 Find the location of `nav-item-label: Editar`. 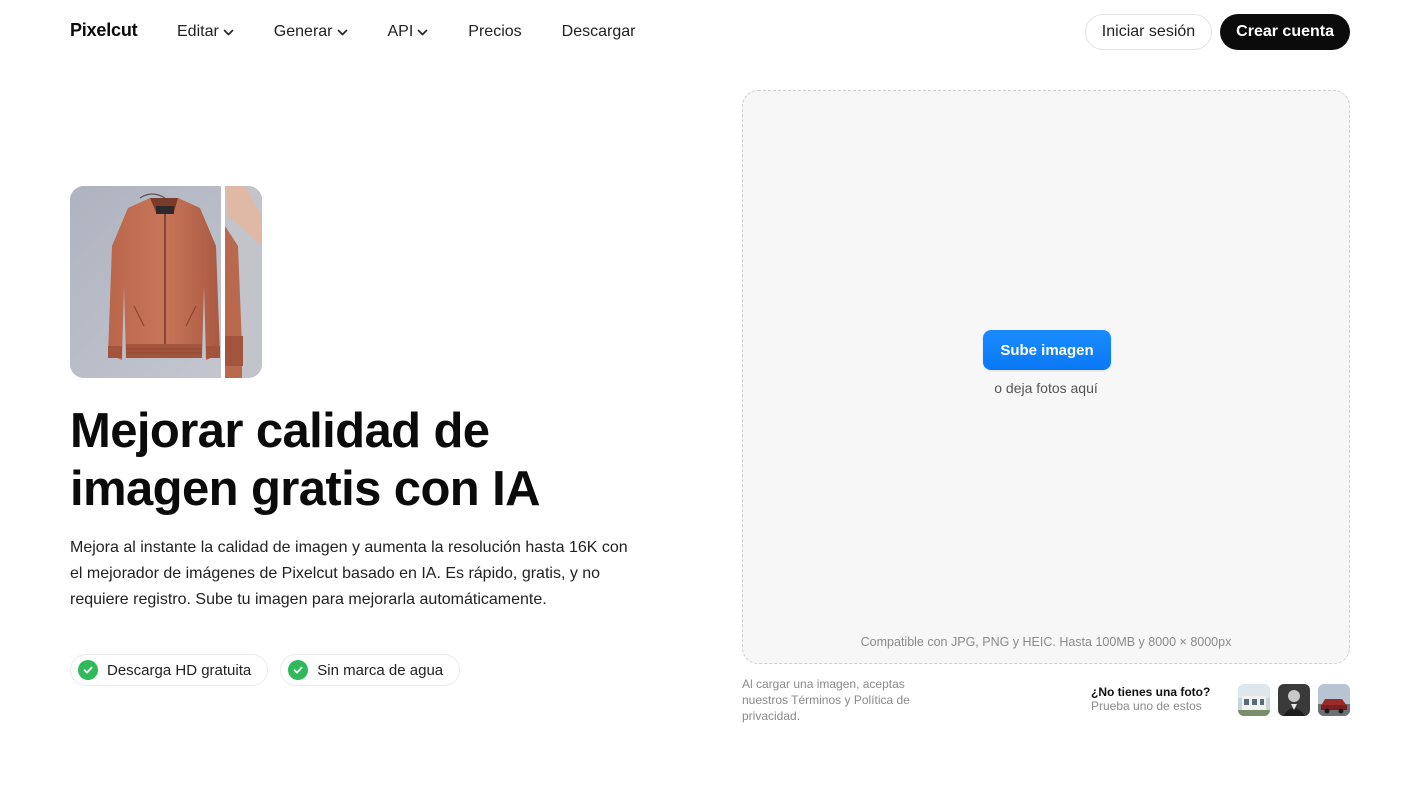

nav-item-label: Editar is located at coordinates (198, 31).